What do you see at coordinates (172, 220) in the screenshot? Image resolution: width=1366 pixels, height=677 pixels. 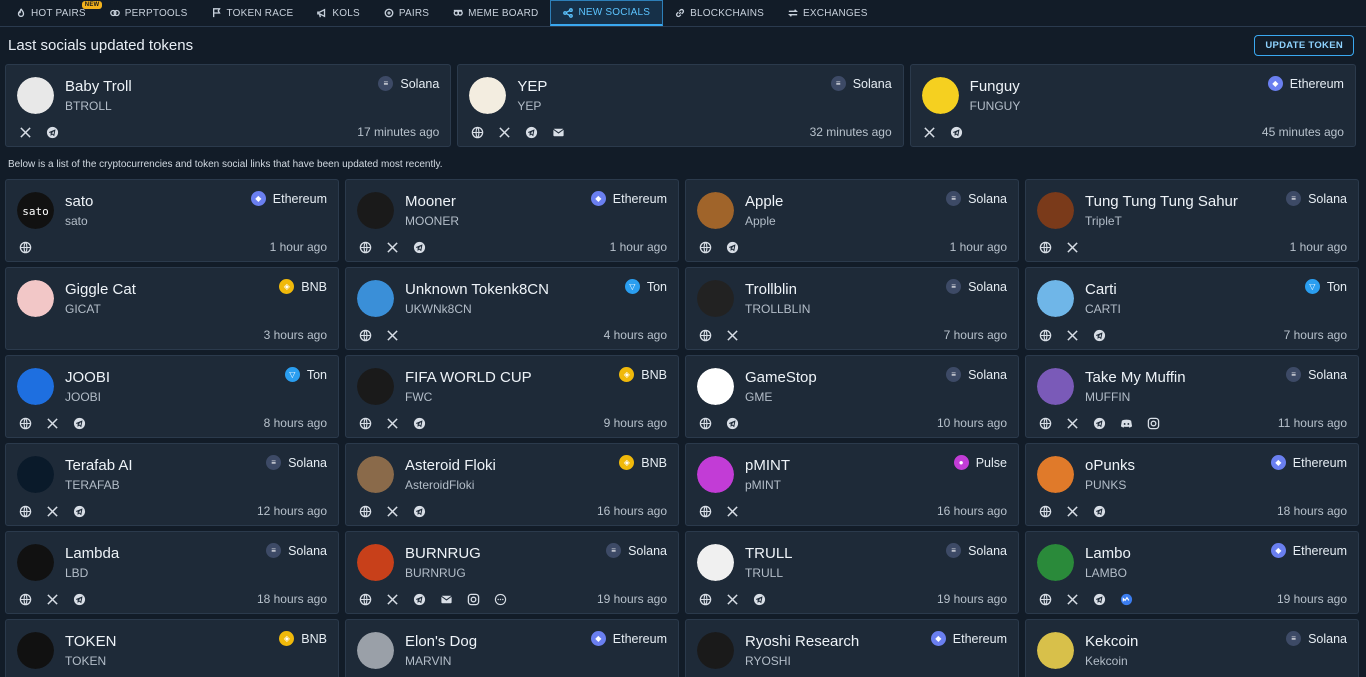 I see `token-card: sato sato sato ◆ Ethereum 1 hour ago` at bounding box center [172, 220].